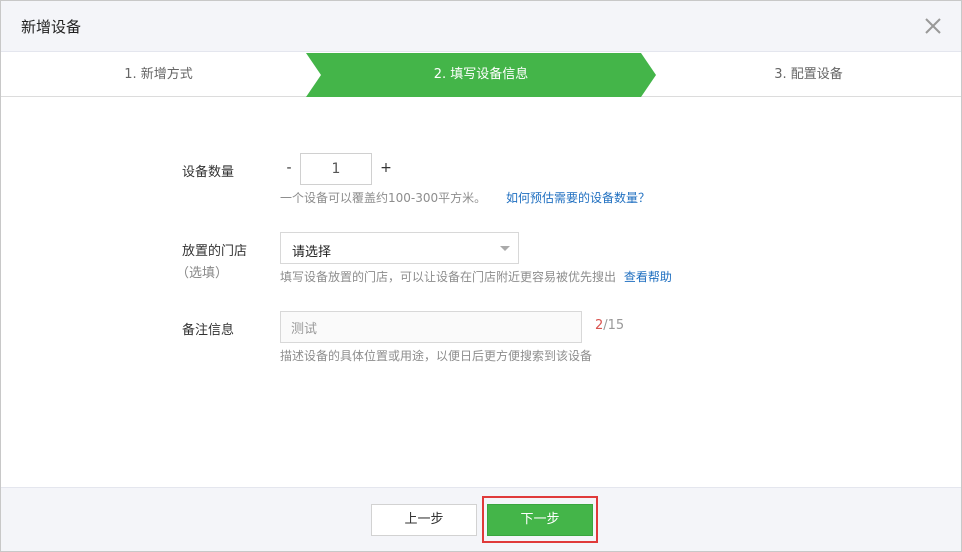 This screenshot has height=552, width=962. What do you see at coordinates (289, 168) in the screenshot?
I see `quantity-decrease-button: -` at bounding box center [289, 168].